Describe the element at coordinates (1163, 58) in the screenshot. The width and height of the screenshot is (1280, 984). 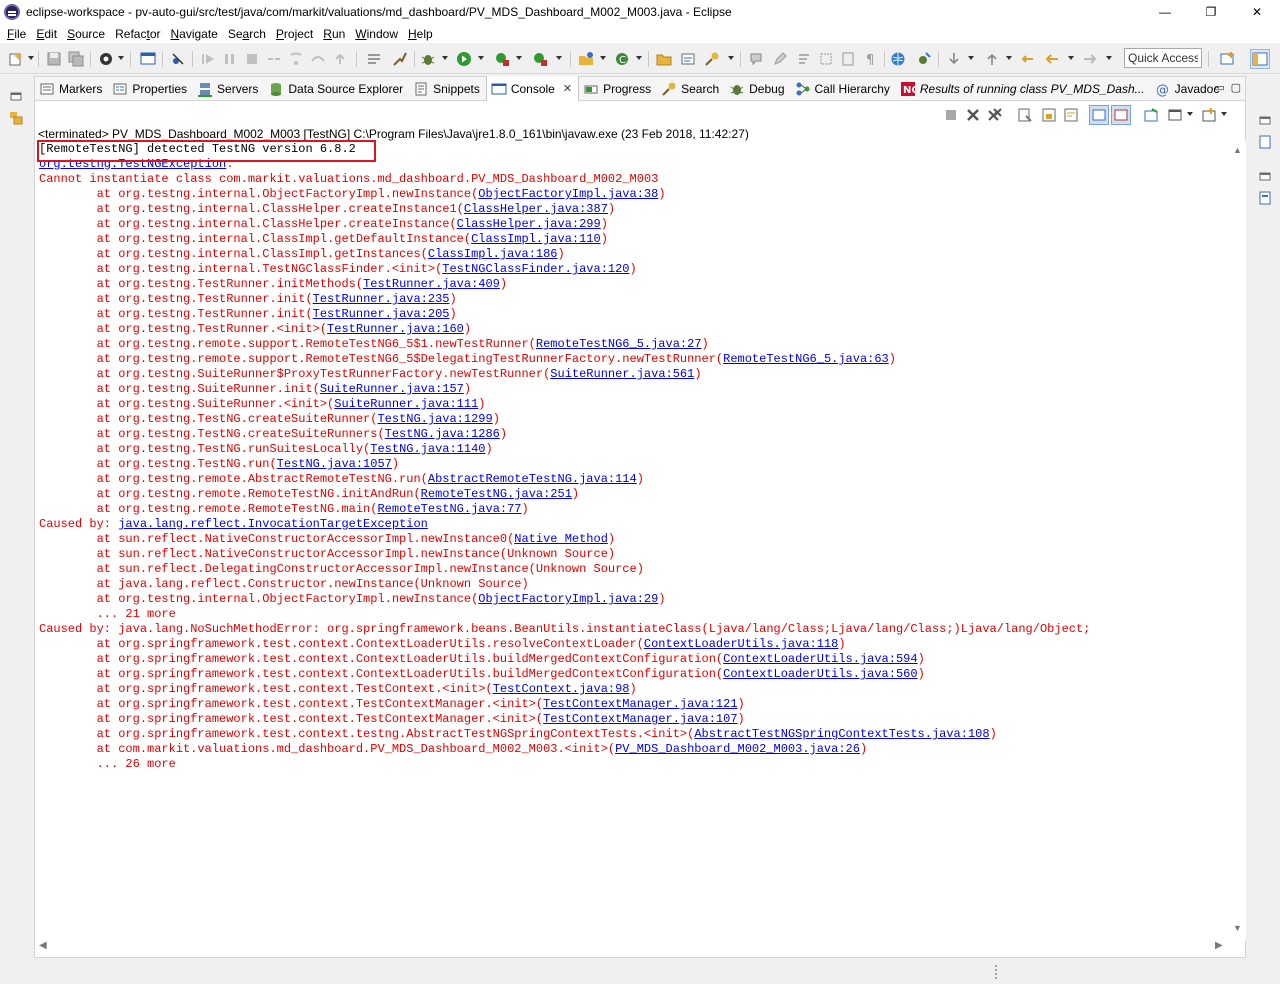
I see `quick-access-input` at that location.